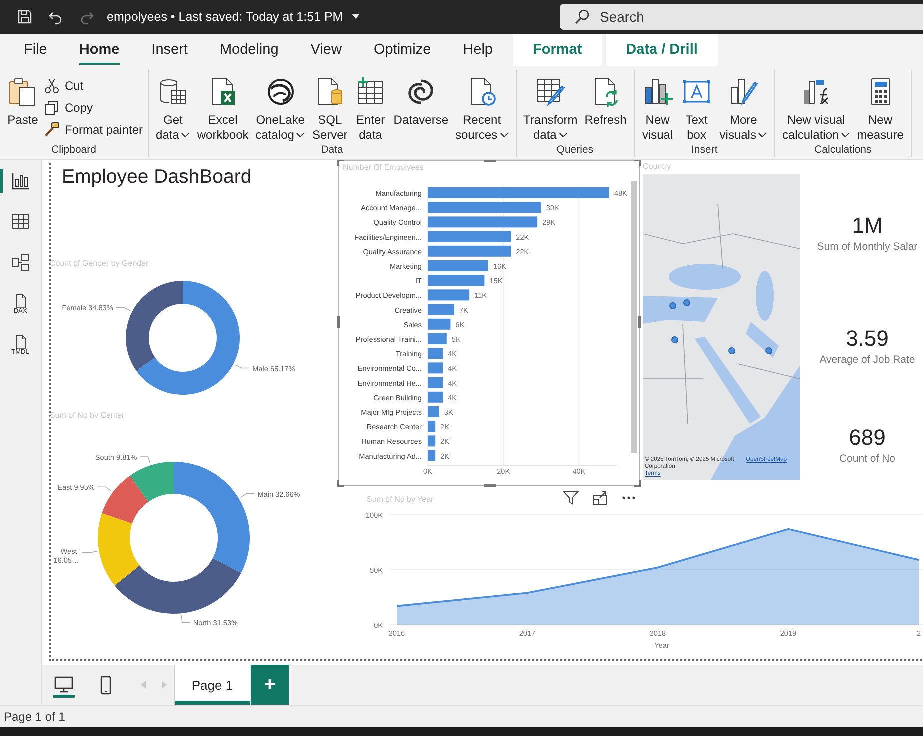  I want to click on sql-button: SQL Server, so click(330, 109).